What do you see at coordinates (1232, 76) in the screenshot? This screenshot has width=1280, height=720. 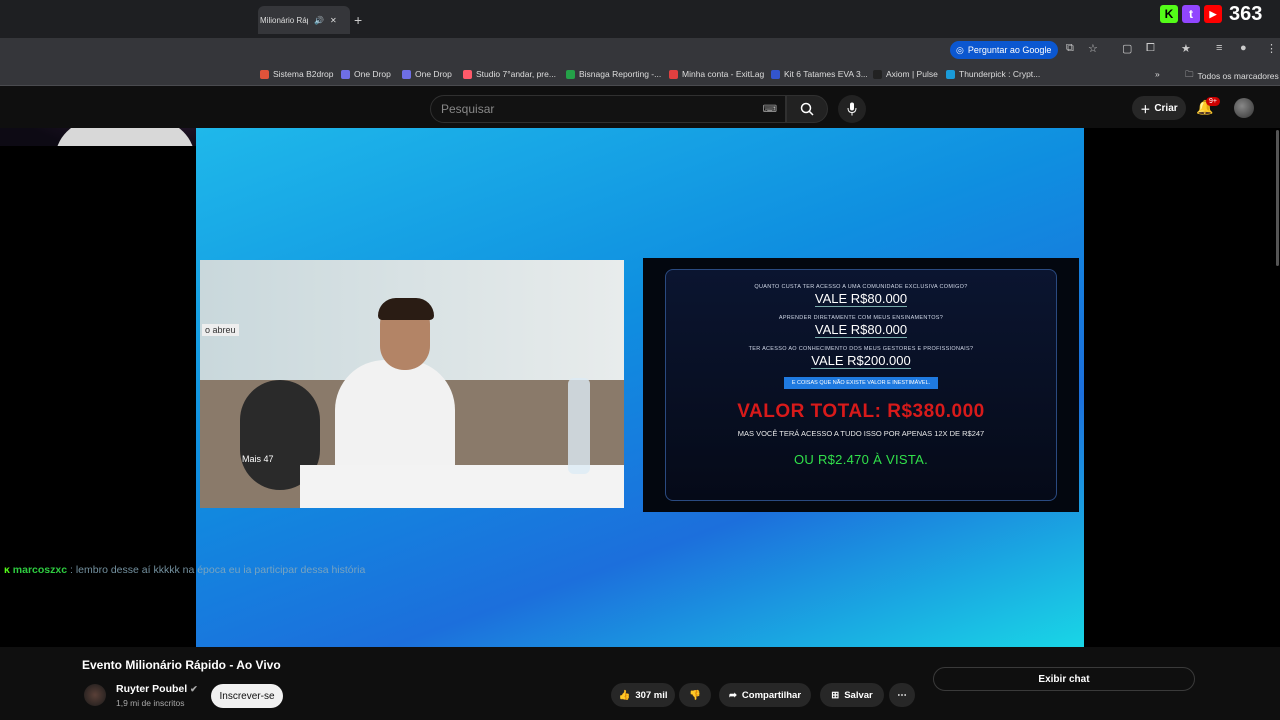 I see `all-bookmarks-folder: 🗀 Todos os marcadores` at bounding box center [1232, 76].